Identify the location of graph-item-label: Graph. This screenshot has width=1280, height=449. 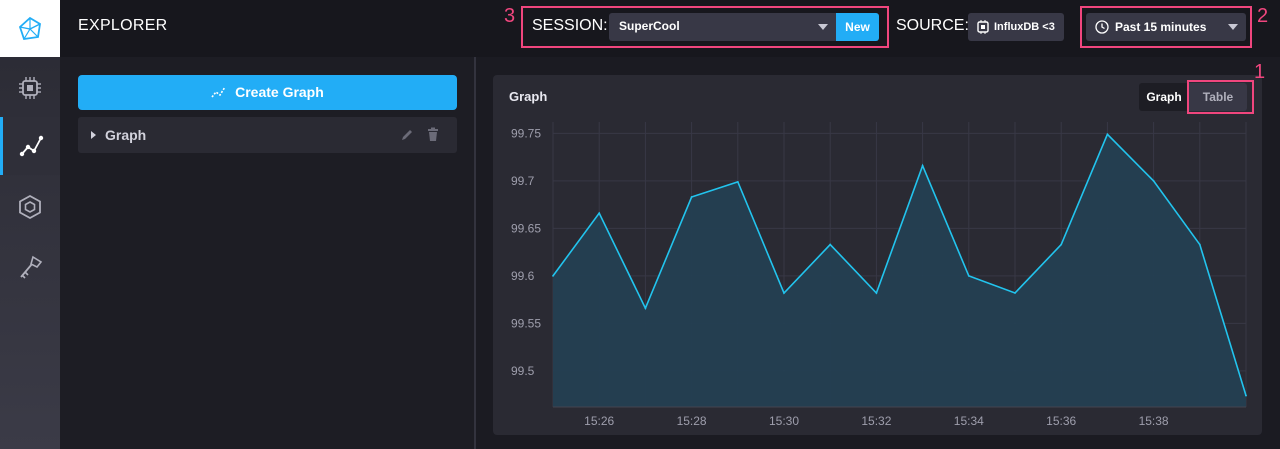
(126, 135).